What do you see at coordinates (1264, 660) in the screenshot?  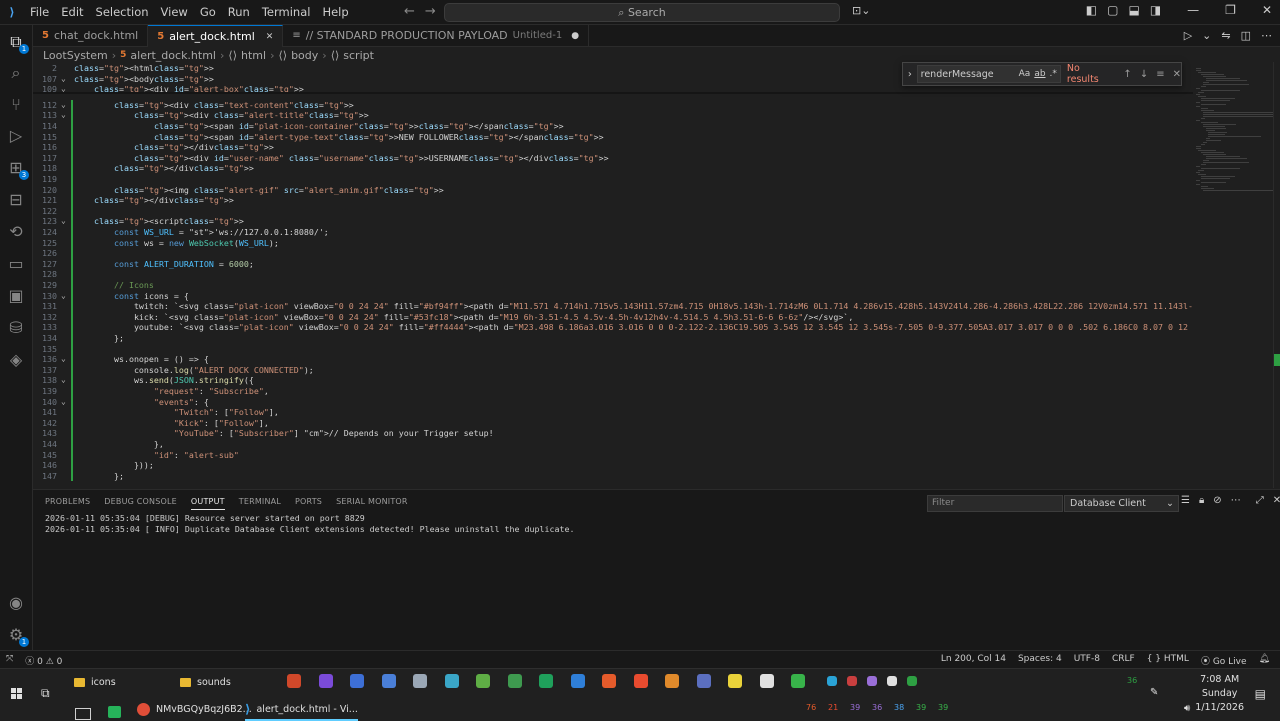 I see `notifications-icon: 🔔︎` at bounding box center [1264, 660].